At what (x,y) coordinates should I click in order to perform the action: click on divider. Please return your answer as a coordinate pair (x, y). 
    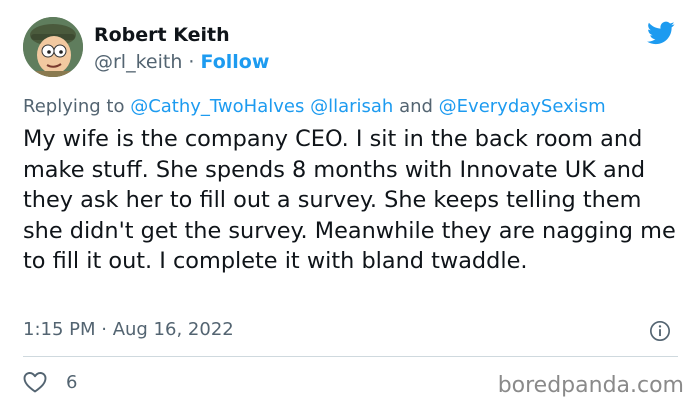
    Looking at the image, I should click on (350, 356).